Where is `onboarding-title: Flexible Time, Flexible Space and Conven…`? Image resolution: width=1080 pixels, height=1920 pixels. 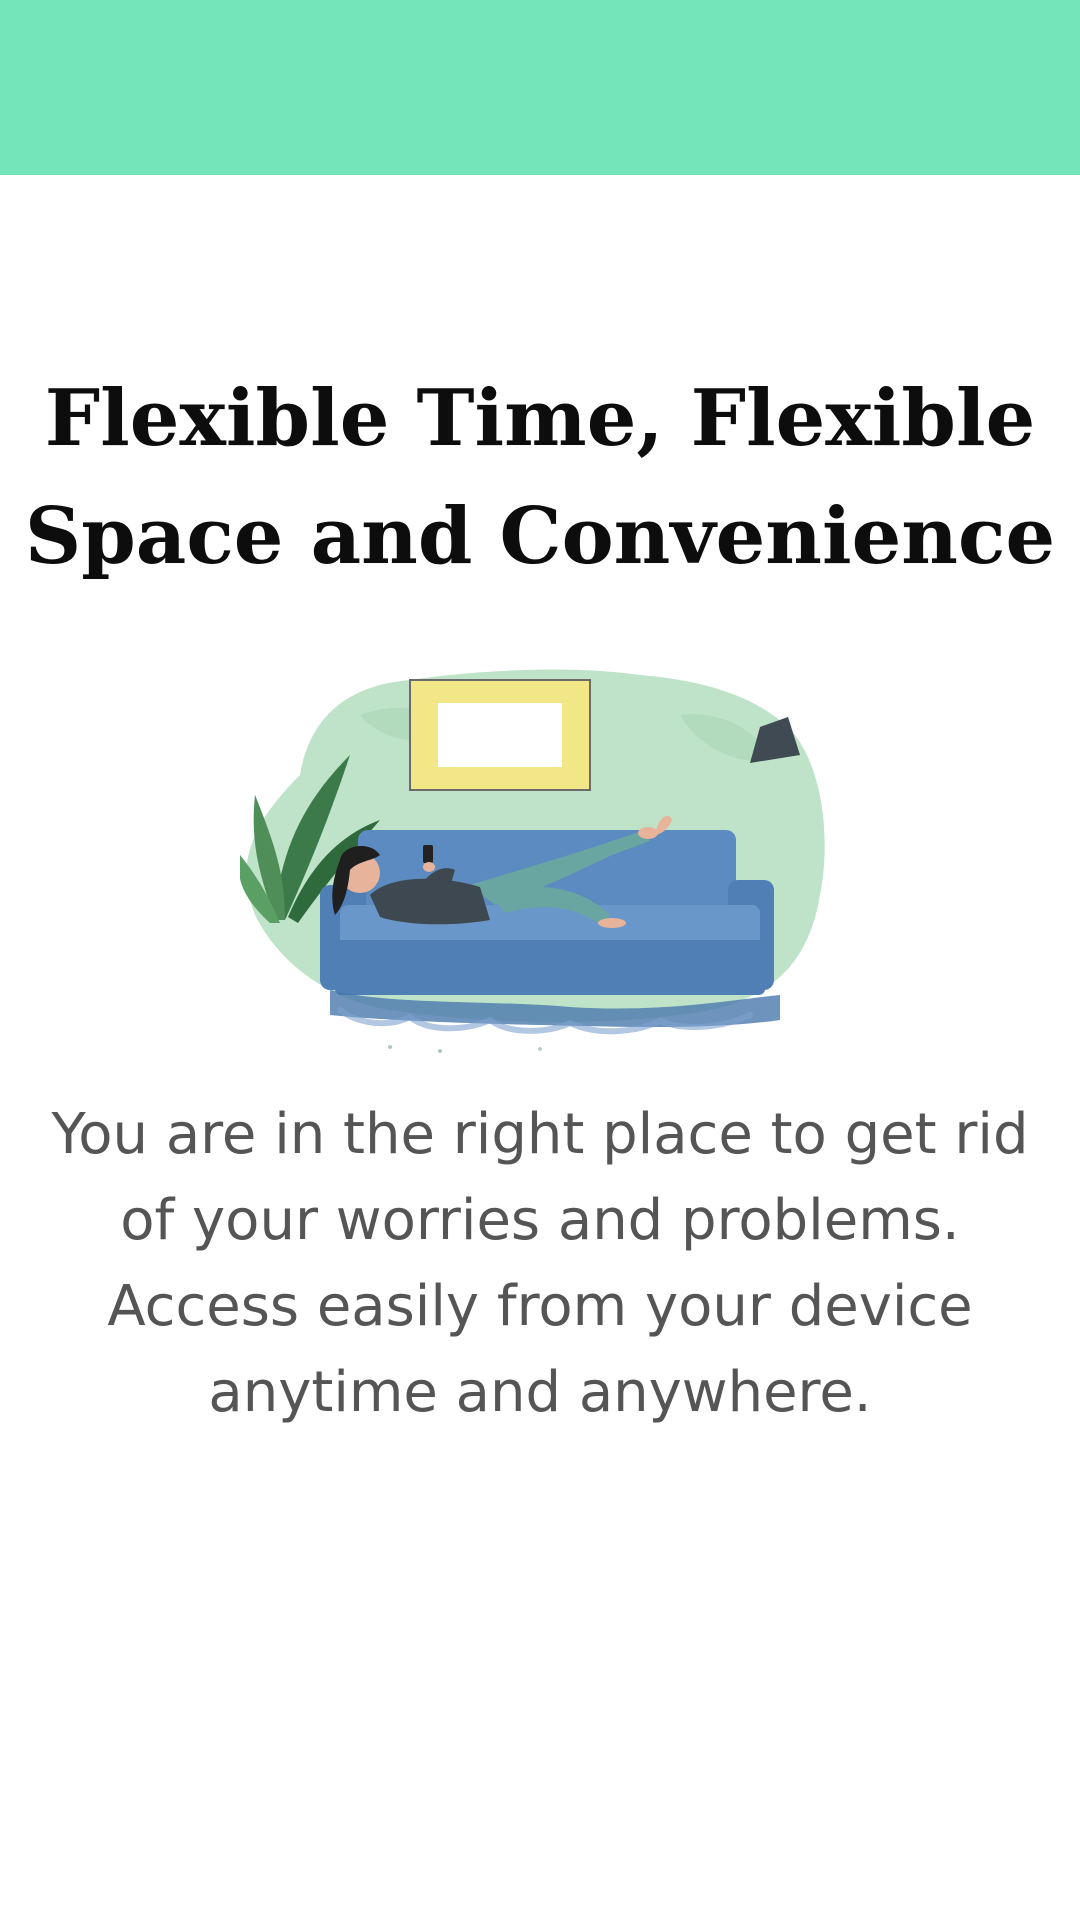 onboarding-title: Flexible Time, Flexible Space and Conven… is located at coordinates (540, 477).